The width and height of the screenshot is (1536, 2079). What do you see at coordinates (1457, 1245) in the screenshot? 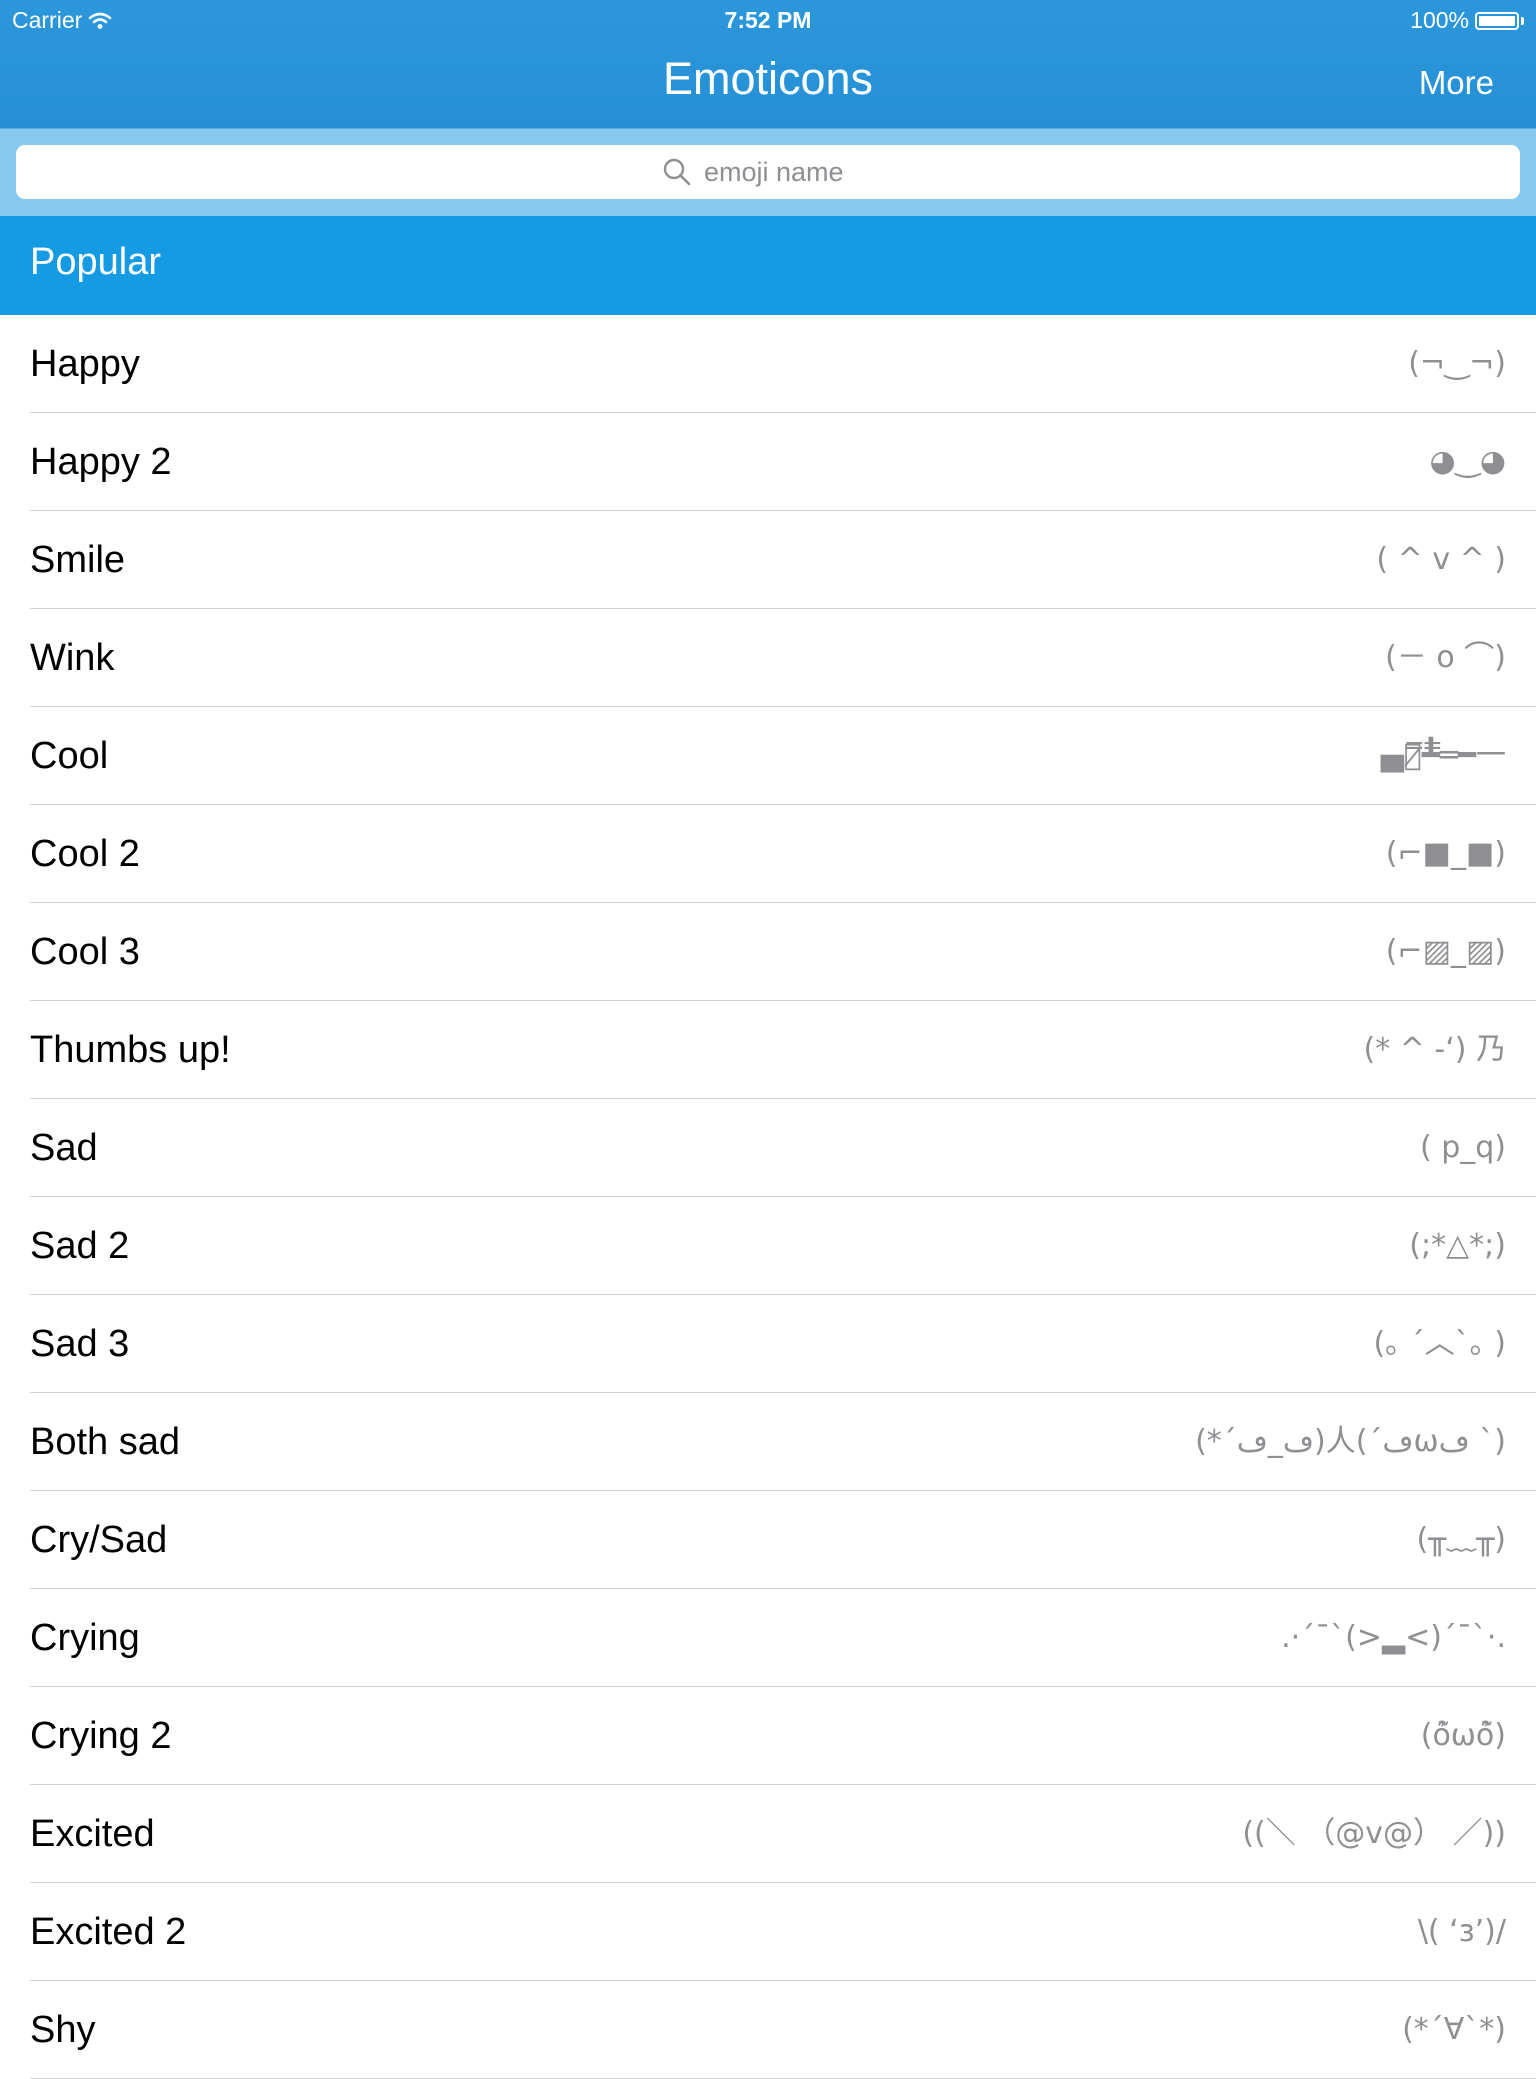
I see `emoticon-value: (;*△*;)` at bounding box center [1457, 1245].